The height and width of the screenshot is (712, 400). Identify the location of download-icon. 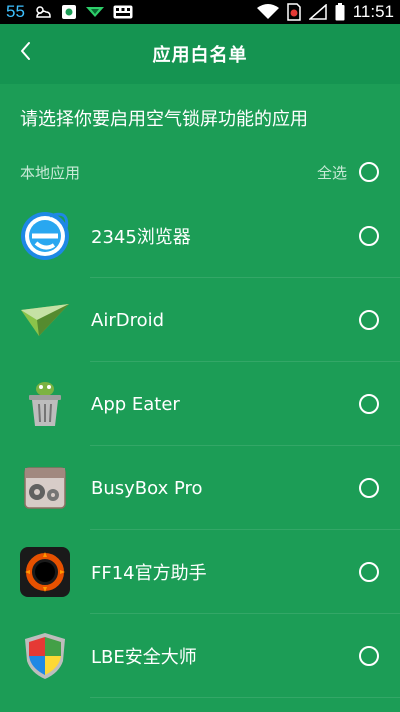
(95, 12).